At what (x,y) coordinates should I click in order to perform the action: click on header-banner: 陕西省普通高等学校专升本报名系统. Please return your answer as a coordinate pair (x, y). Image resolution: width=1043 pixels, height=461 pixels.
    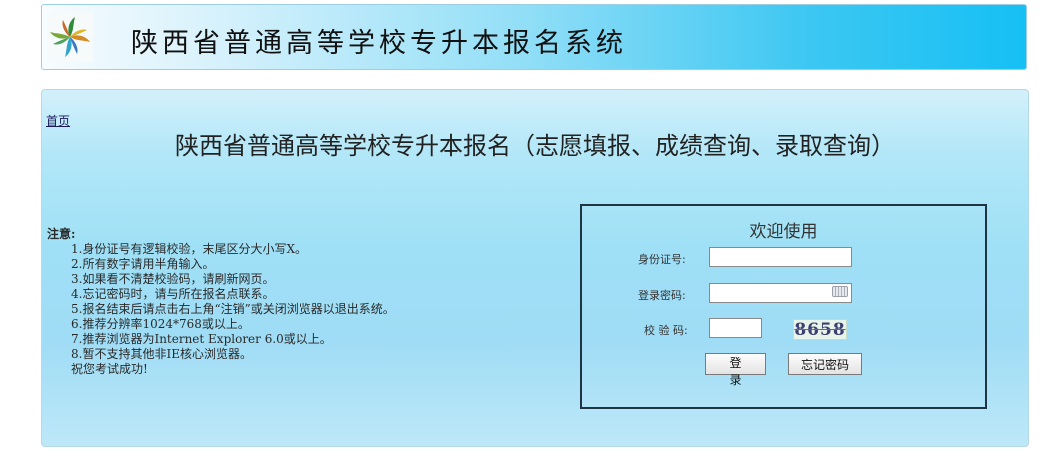
    Looking at the image, I should click on (534, 37).